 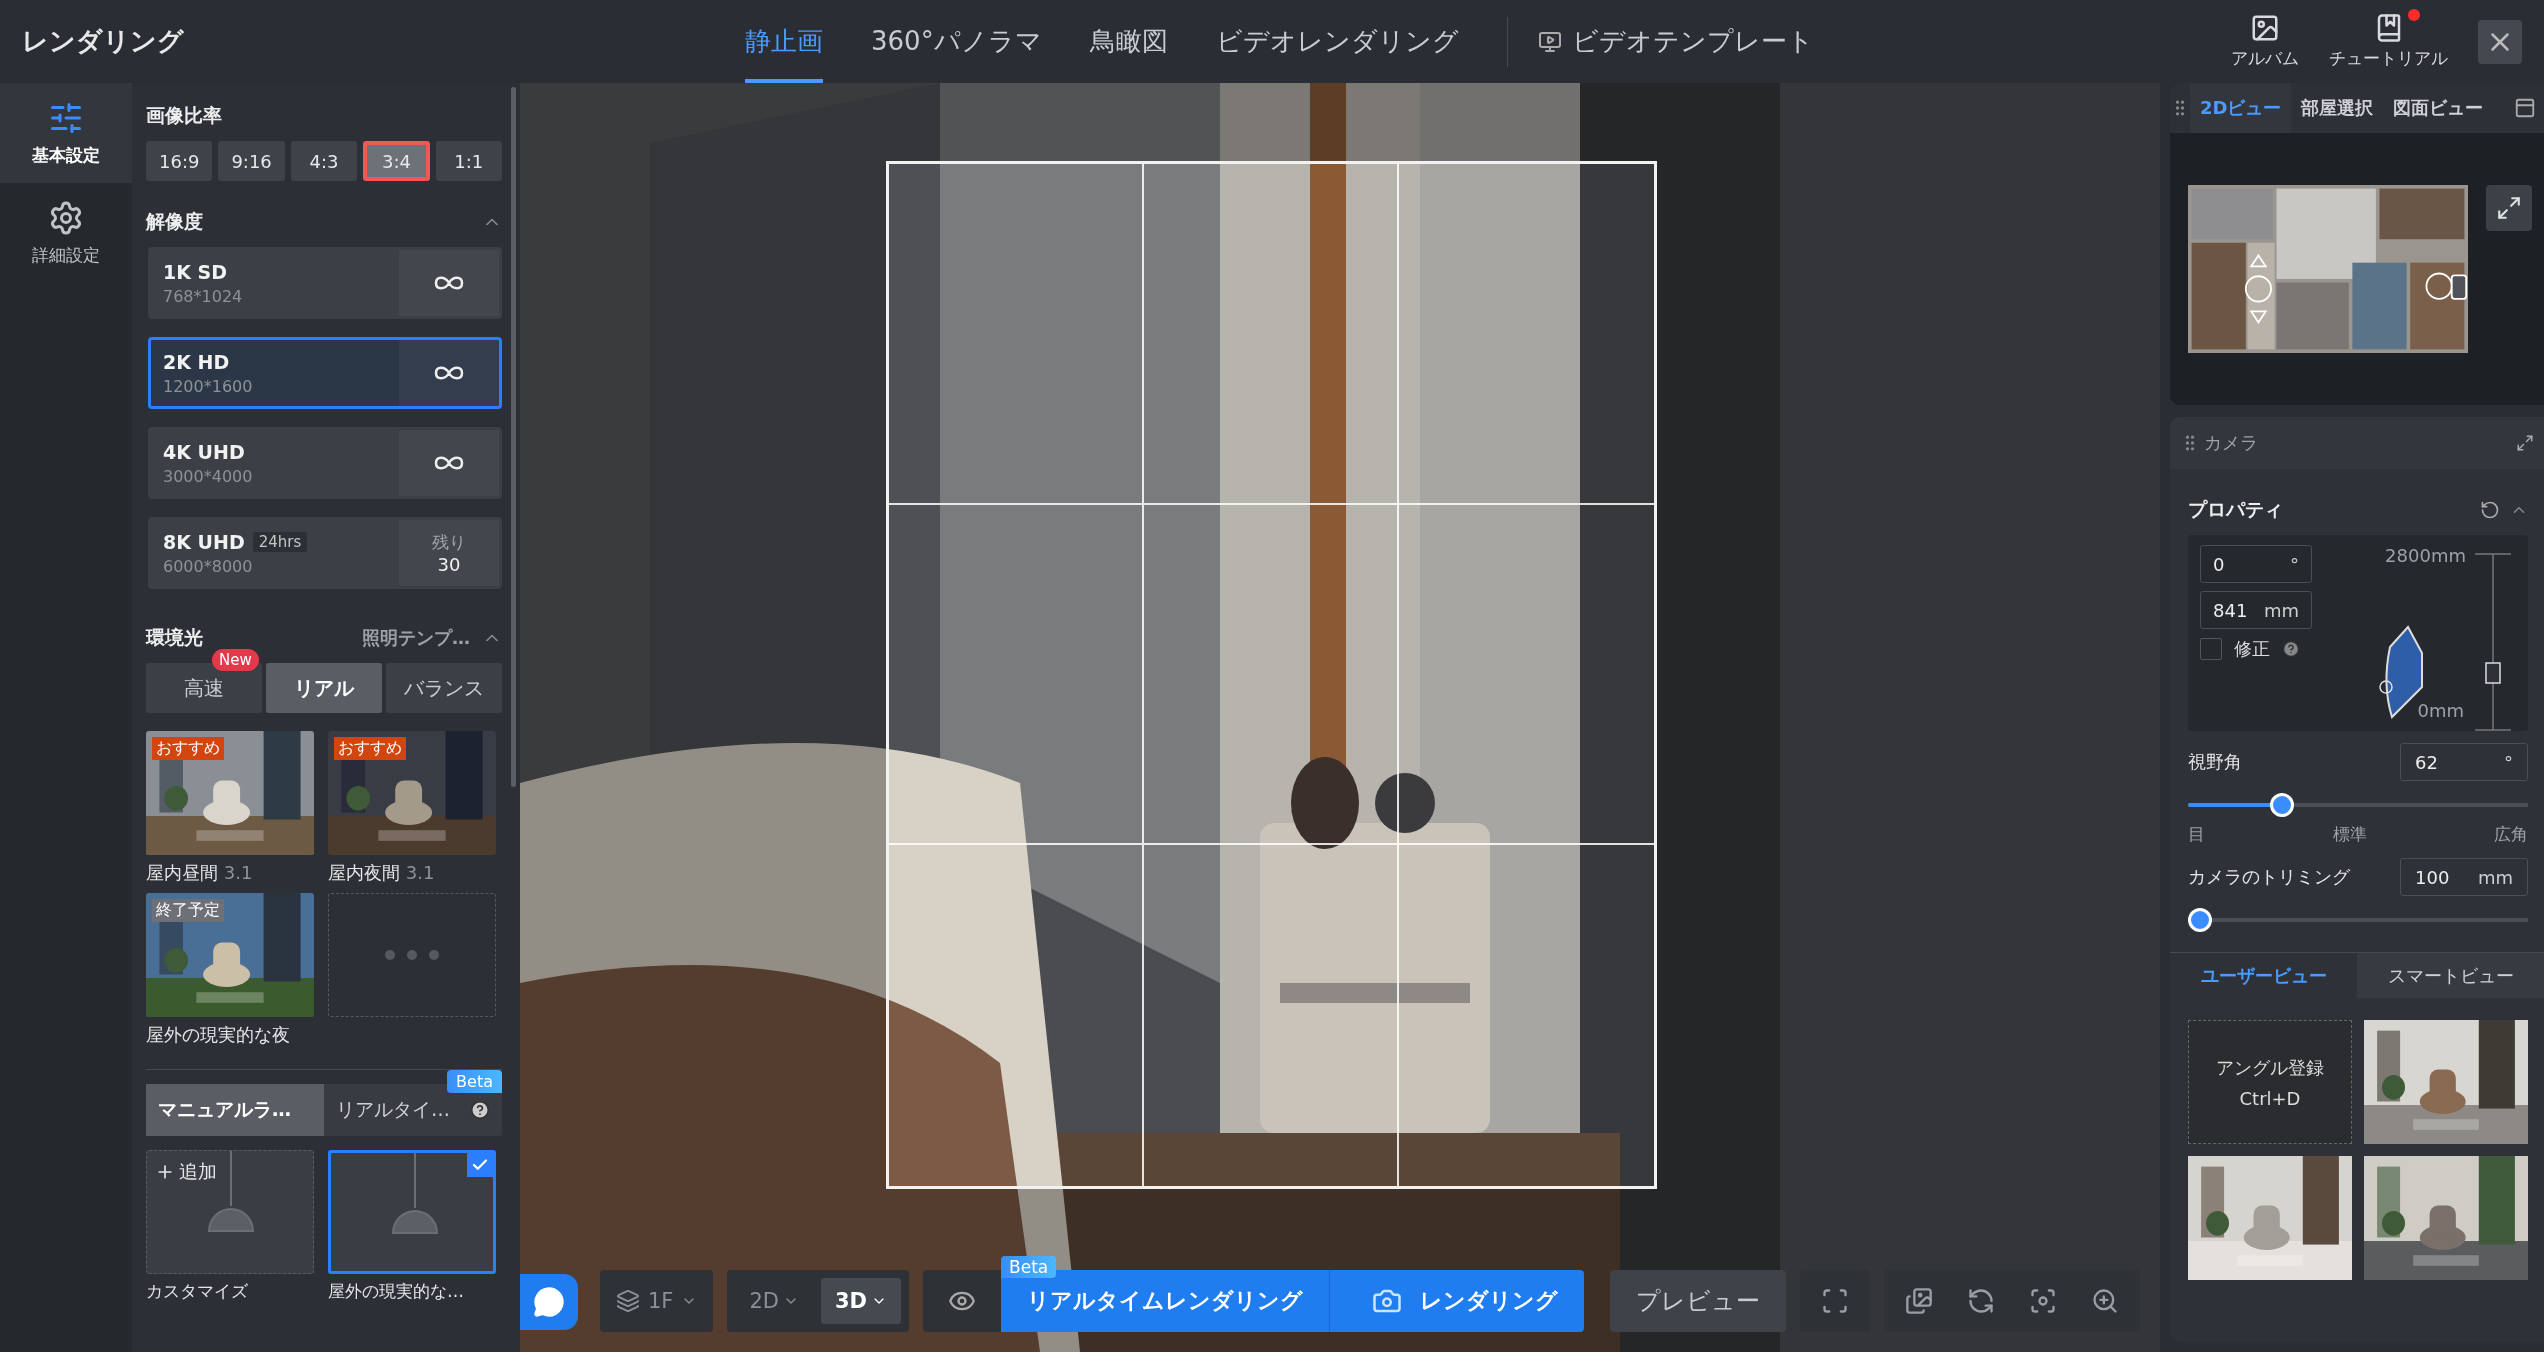 I want to click on more-icon, so click(x=412, y=955).